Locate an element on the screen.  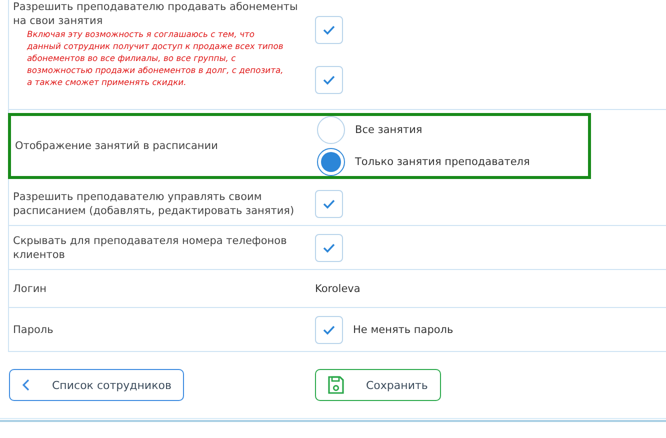
back-button: Список сотрудников is located at coordinates (96, 385).